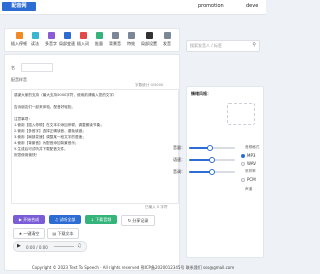 The width and height of the screenshot is (320, 274). I want to click on volume-slider-thumb, so click(209, 148).